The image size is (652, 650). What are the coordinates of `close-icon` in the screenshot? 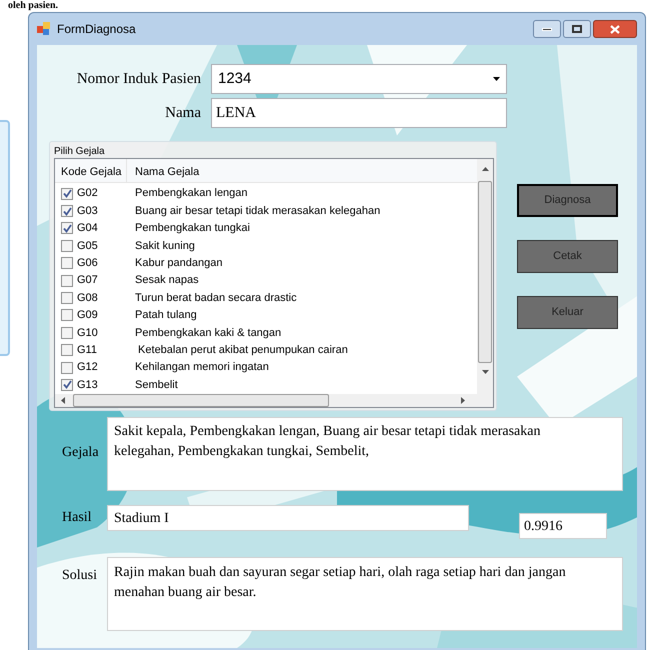 It's located at (615, 29).